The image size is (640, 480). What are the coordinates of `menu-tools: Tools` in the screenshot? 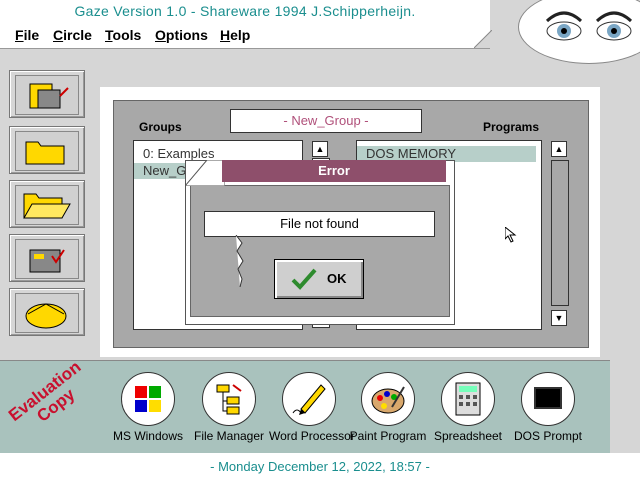 It's located at (123, 35).